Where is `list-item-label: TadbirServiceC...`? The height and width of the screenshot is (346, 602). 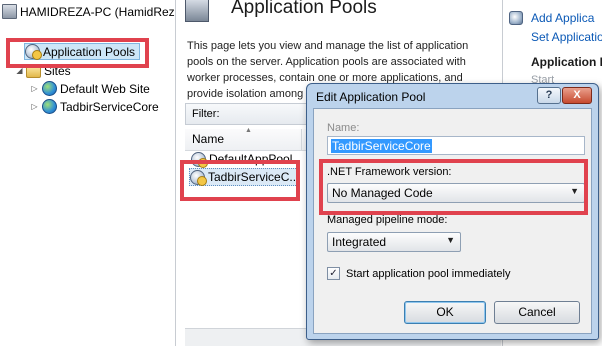 list-item-label: TadbirServiceC... is located at coordinates (254, 177).